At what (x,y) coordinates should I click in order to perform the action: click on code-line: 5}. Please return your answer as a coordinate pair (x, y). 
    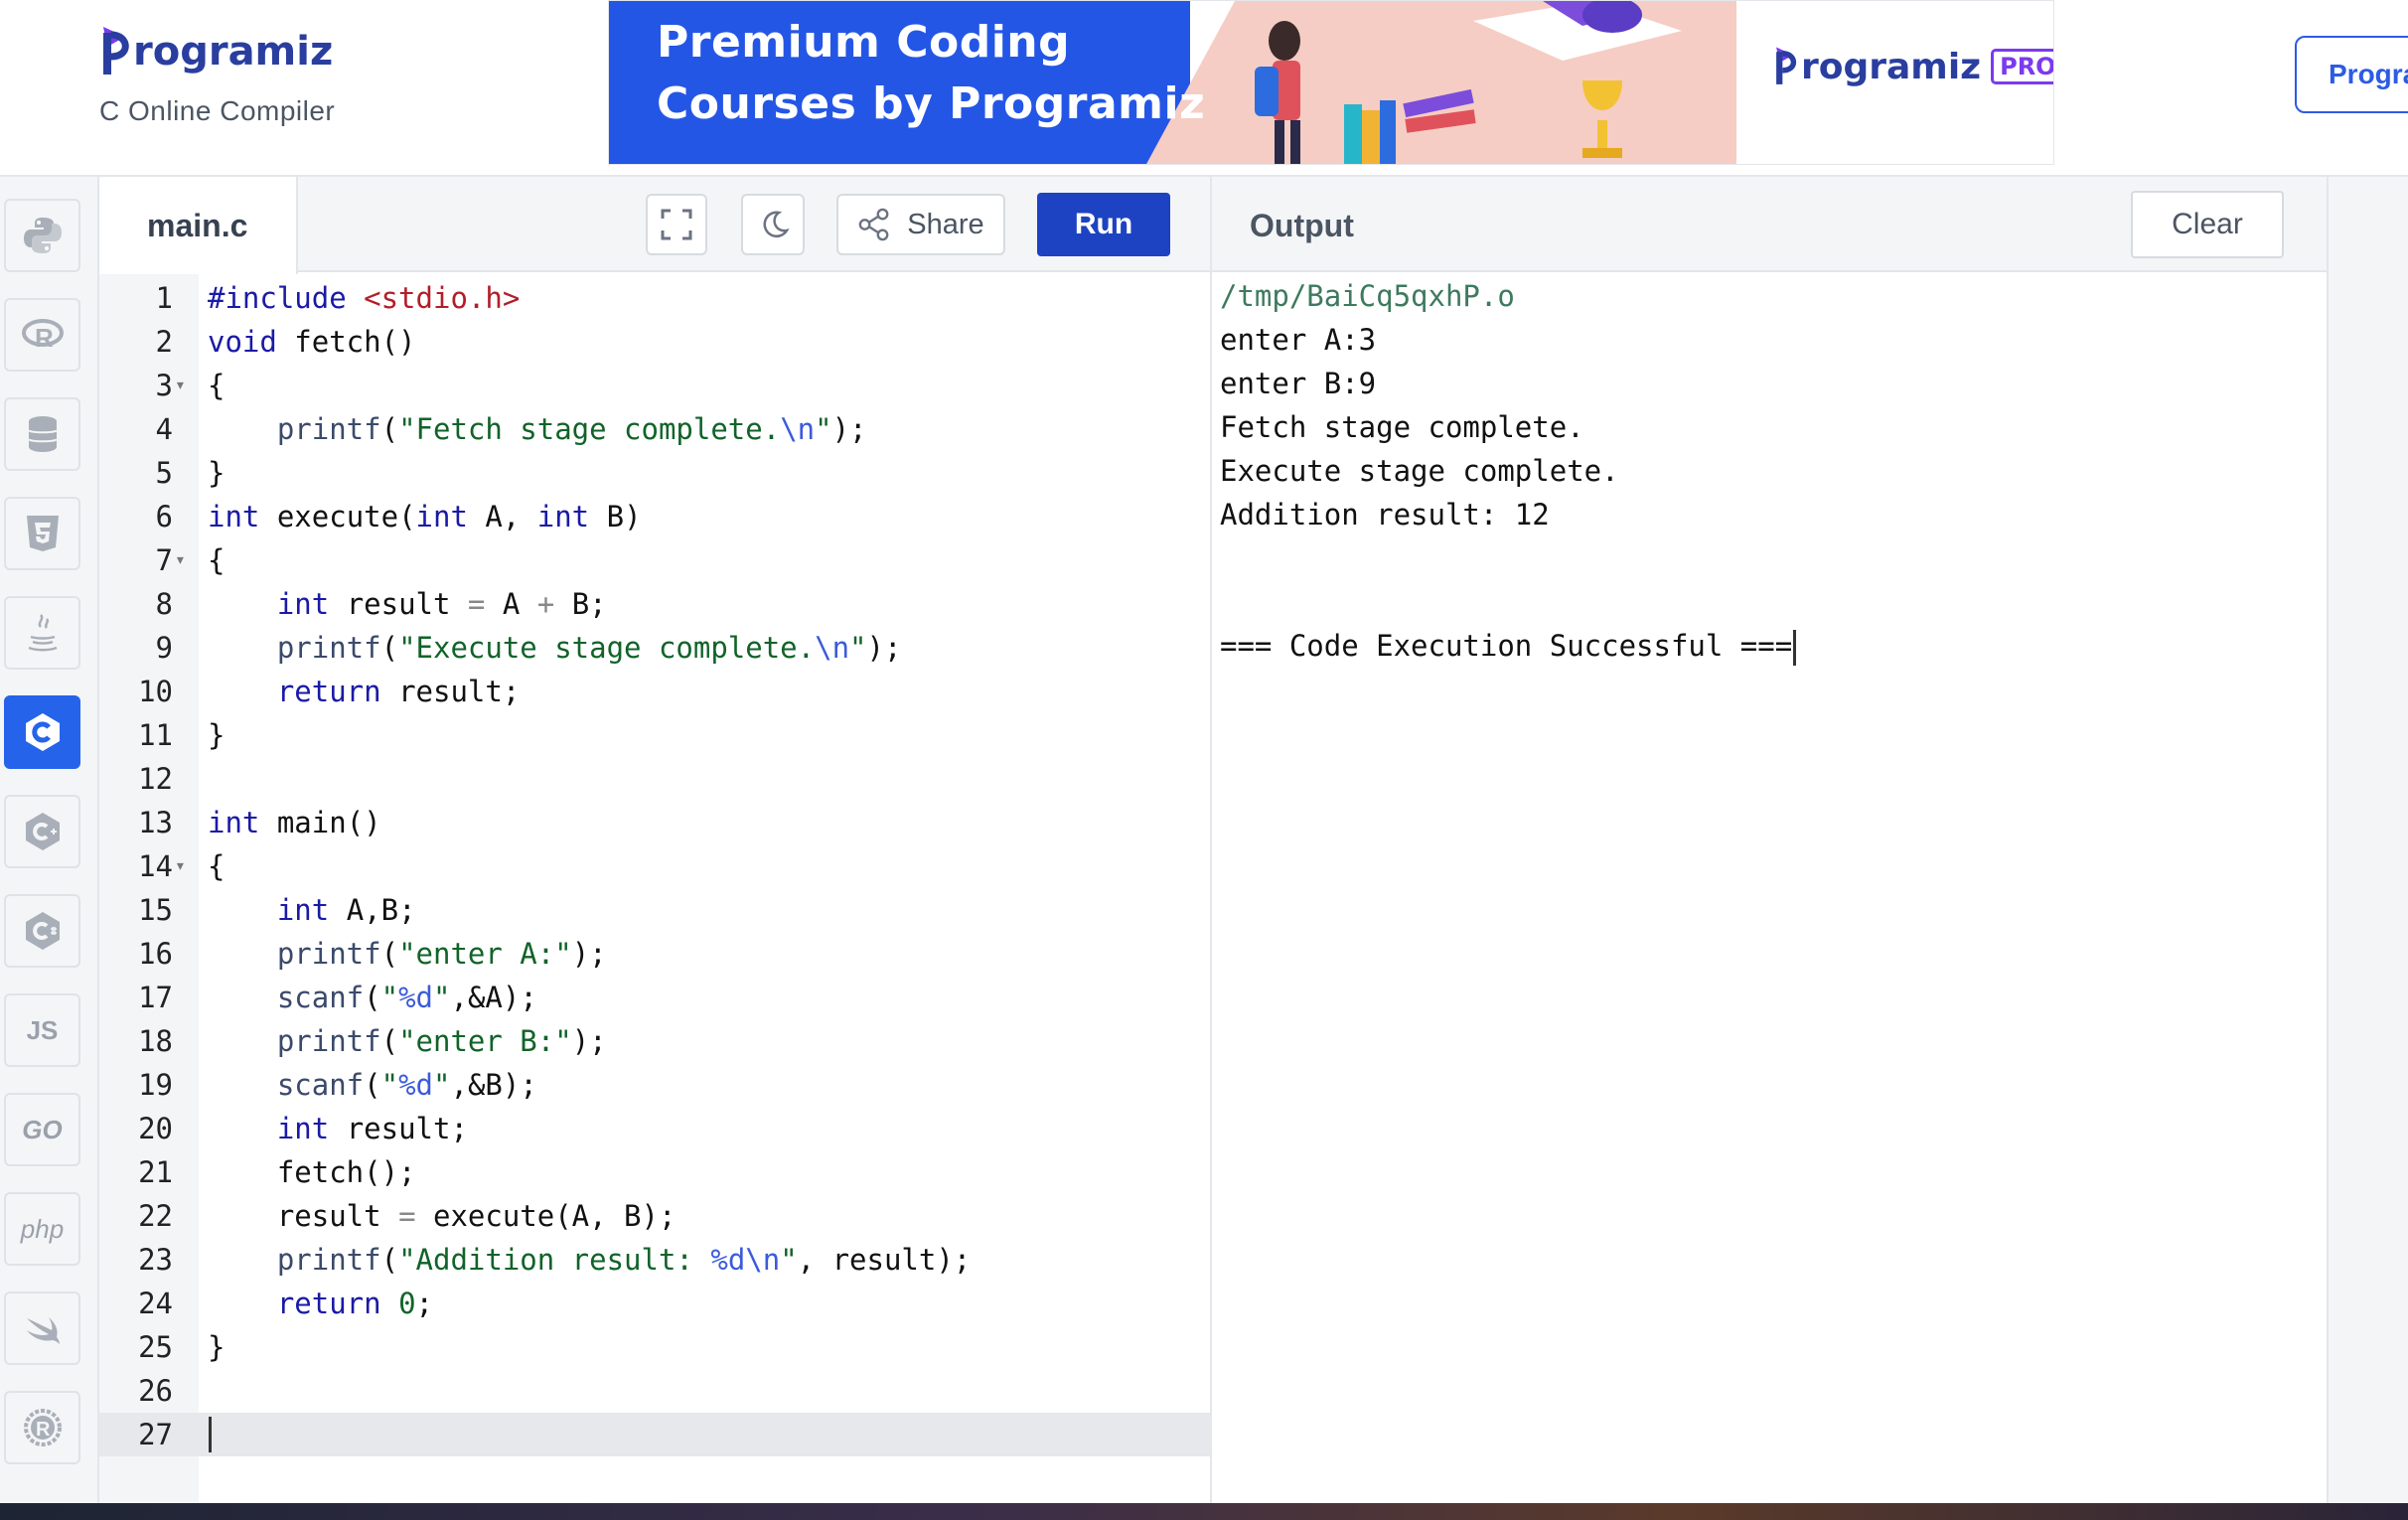
    Looking at the image, I should click on (654, 473).